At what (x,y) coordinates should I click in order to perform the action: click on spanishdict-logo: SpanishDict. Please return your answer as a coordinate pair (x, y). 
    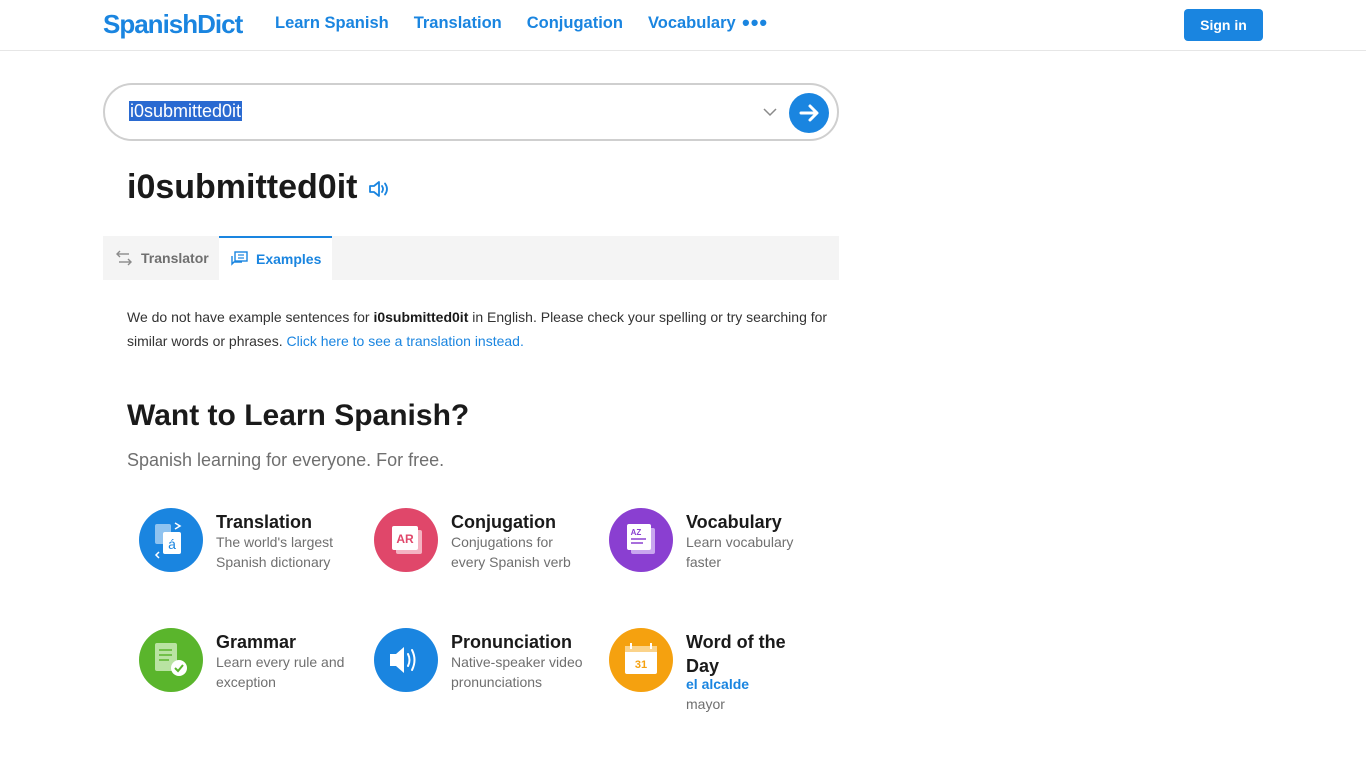
    Looking at the image, I should click on (173, 24).